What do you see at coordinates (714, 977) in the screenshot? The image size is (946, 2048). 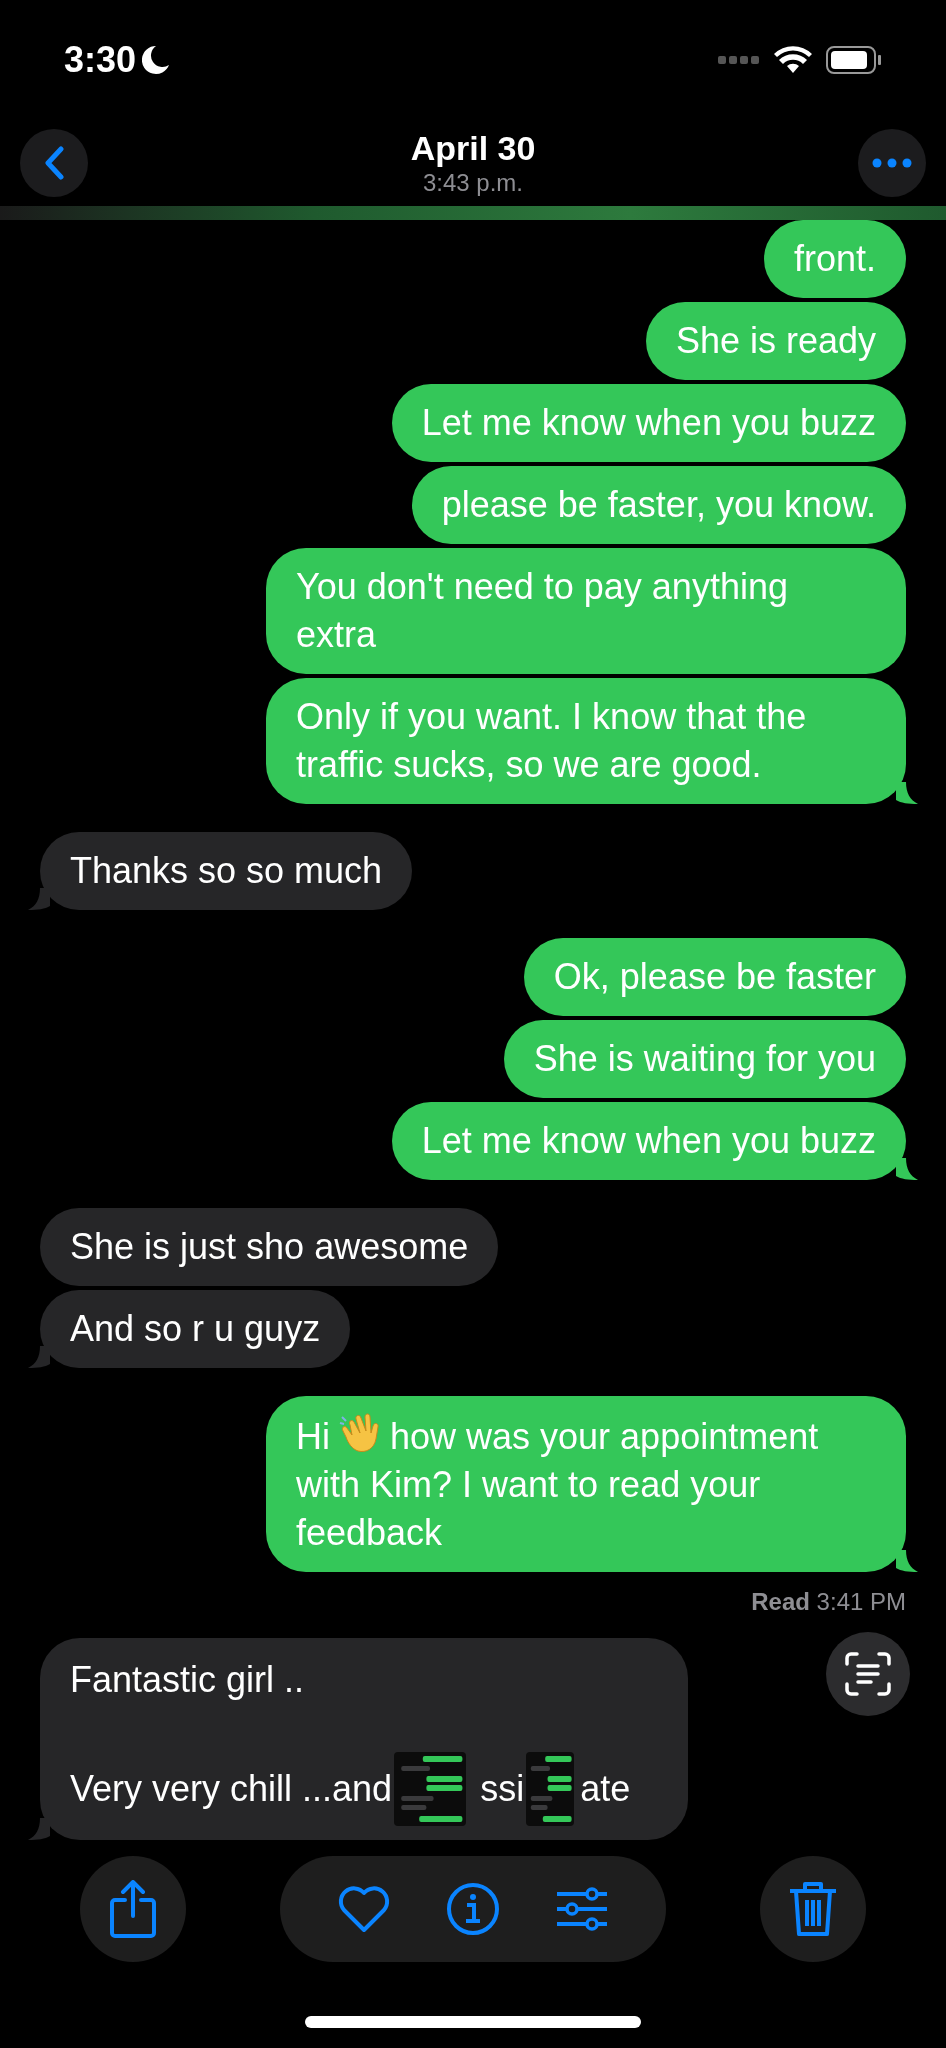 I see `message-text: Ok, please be faster` at bounding box center [714, 977].